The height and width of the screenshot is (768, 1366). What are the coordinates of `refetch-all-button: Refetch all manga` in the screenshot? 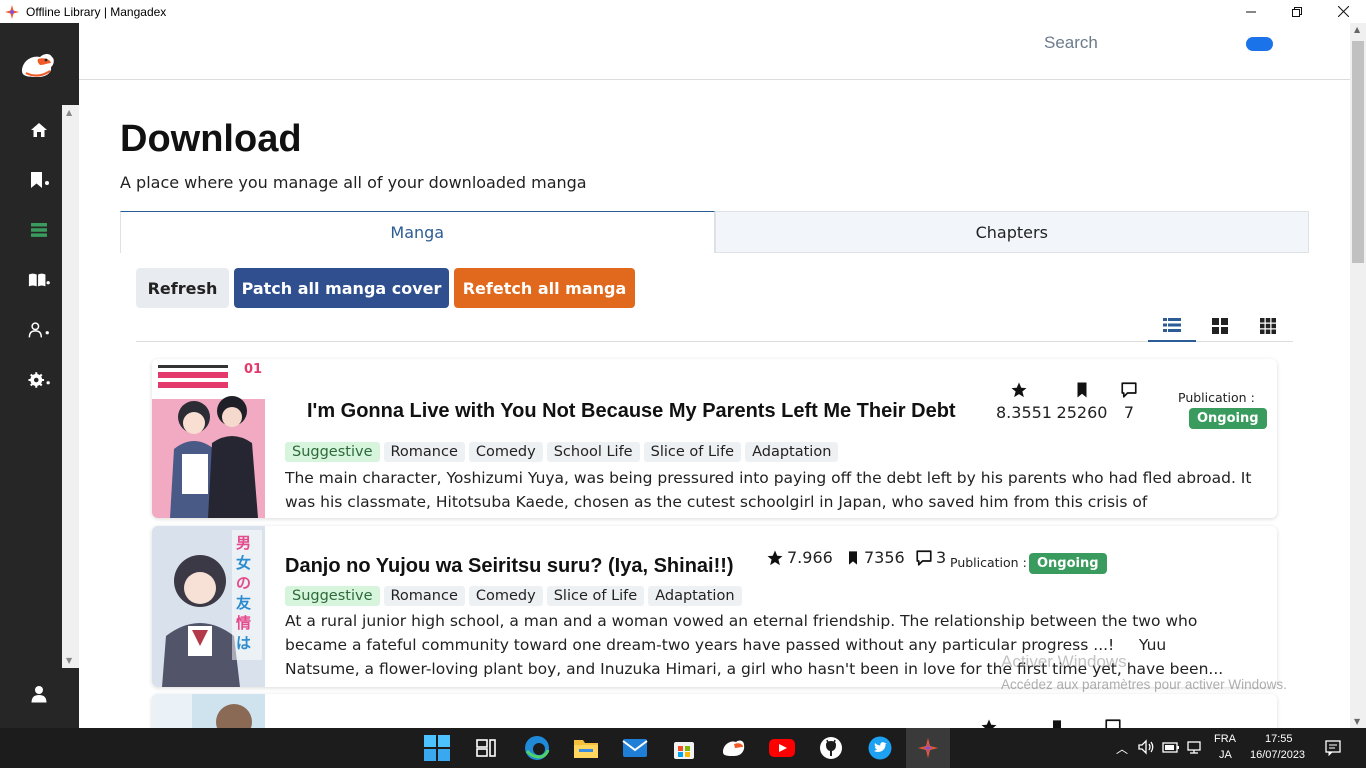 It's located at (544, 288).